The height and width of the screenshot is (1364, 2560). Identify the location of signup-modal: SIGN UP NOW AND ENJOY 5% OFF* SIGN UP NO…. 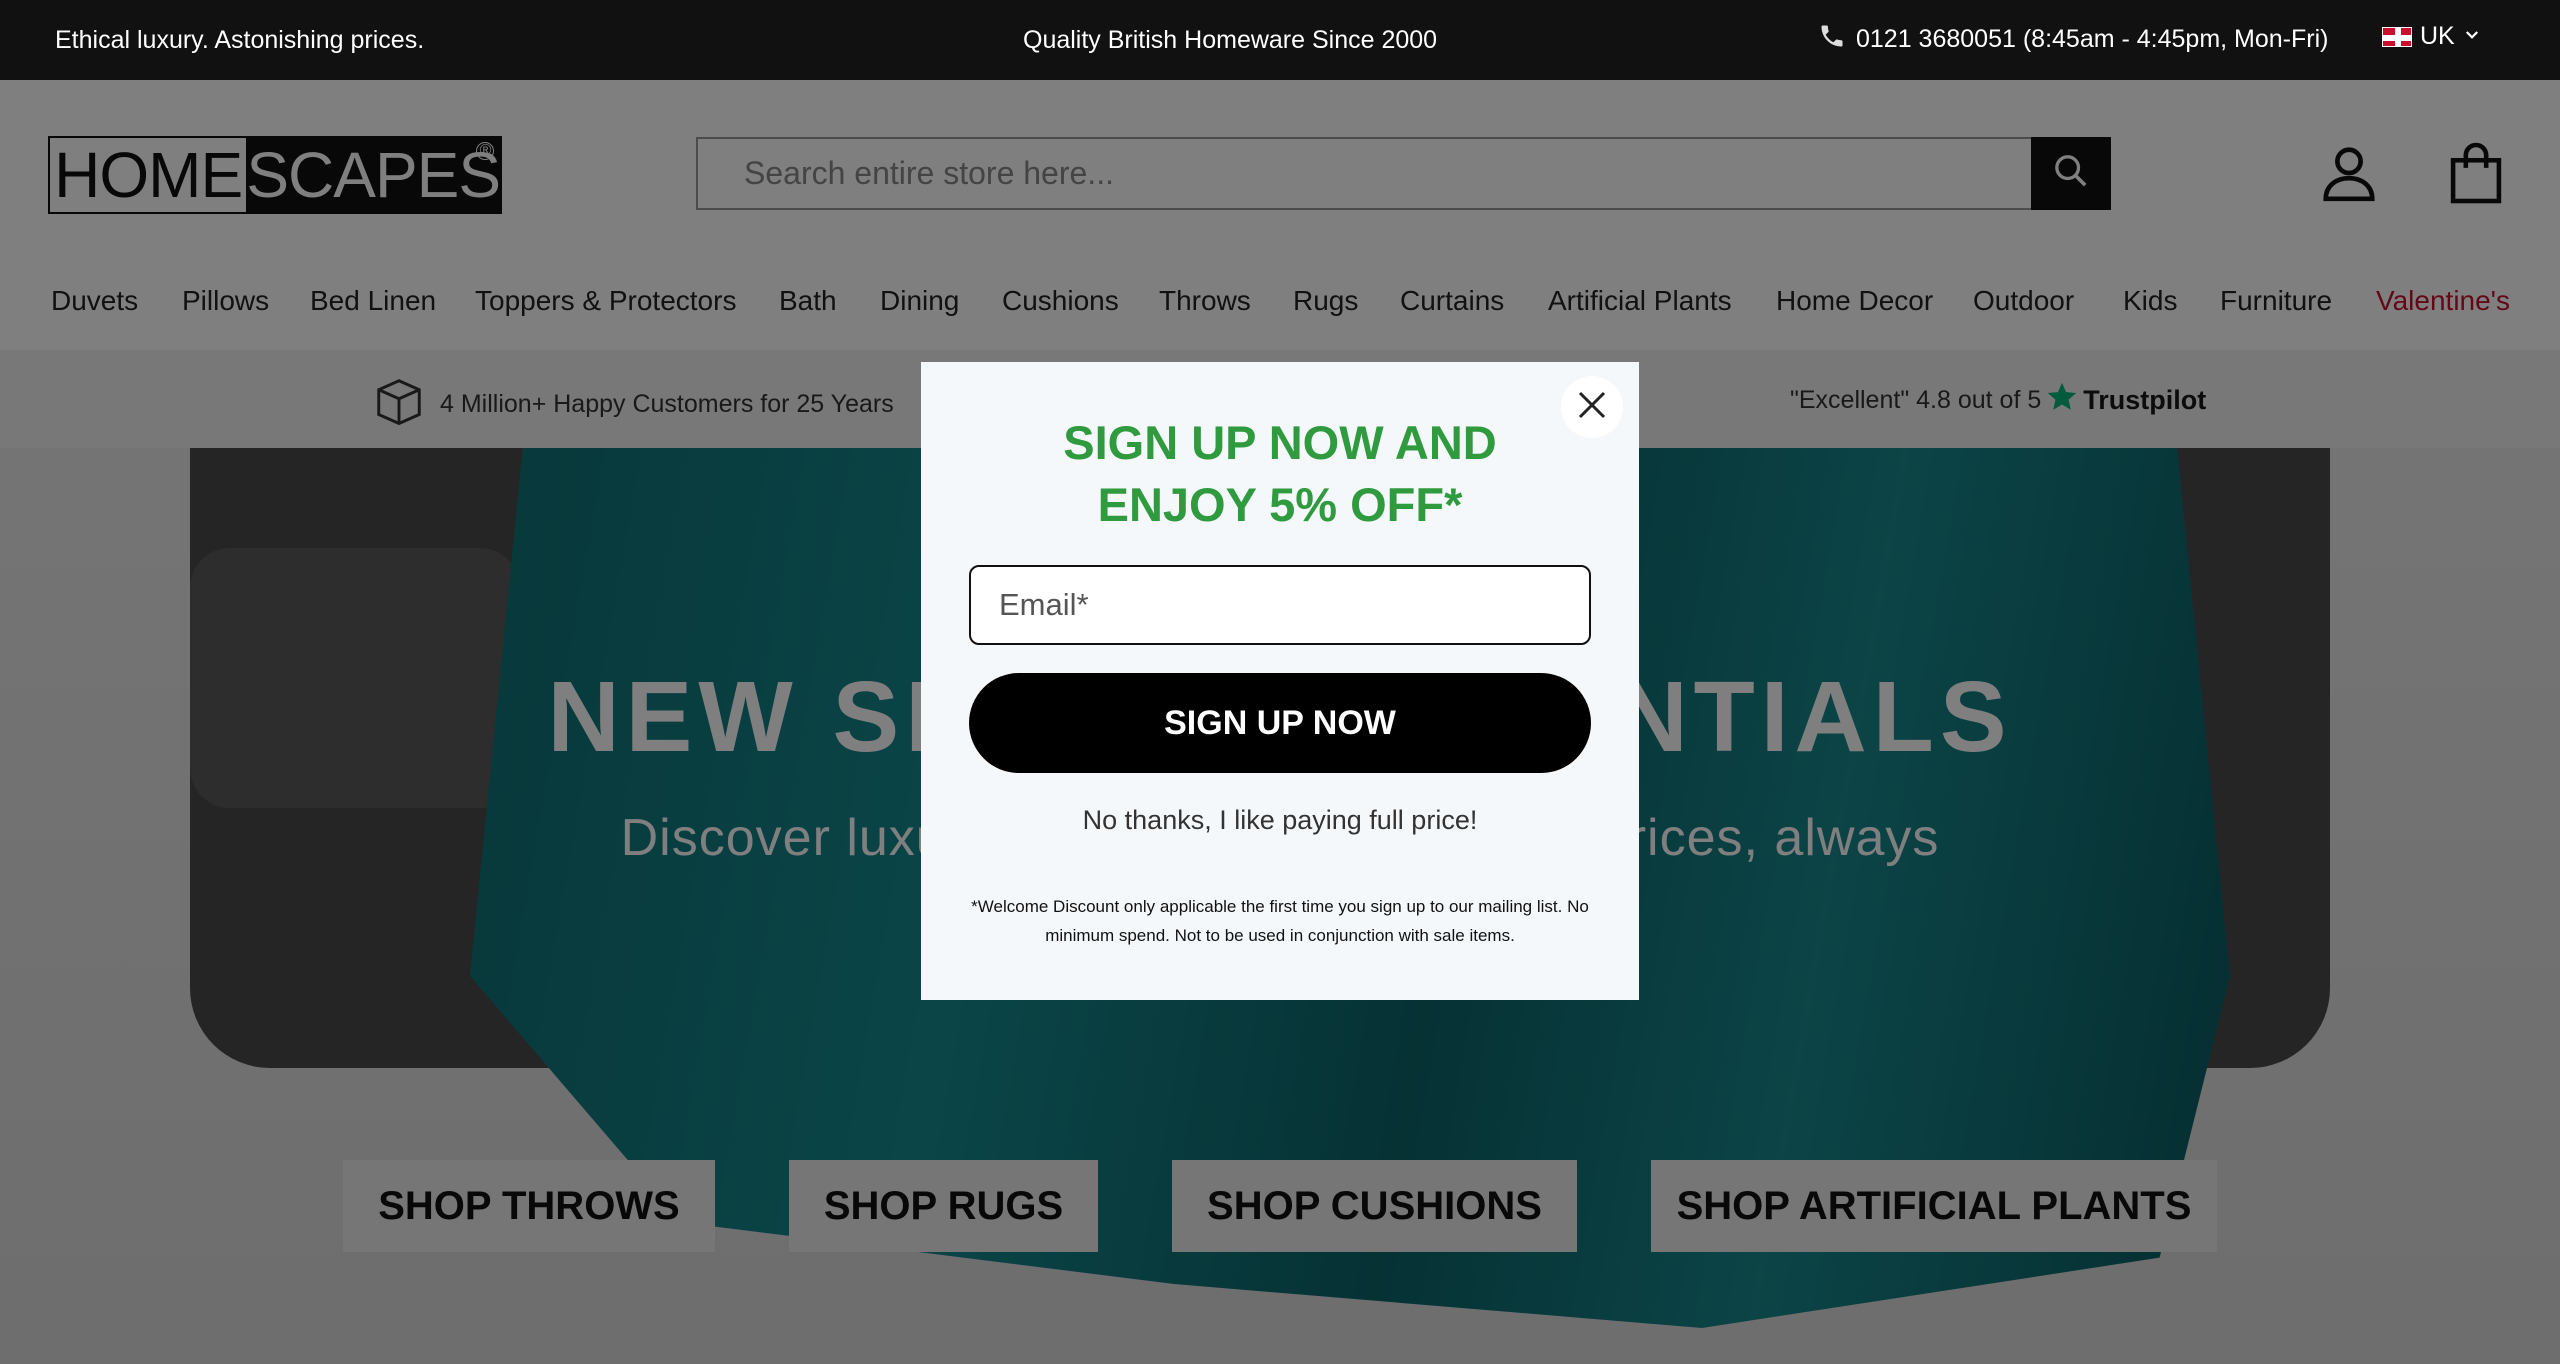
(1280, 681).